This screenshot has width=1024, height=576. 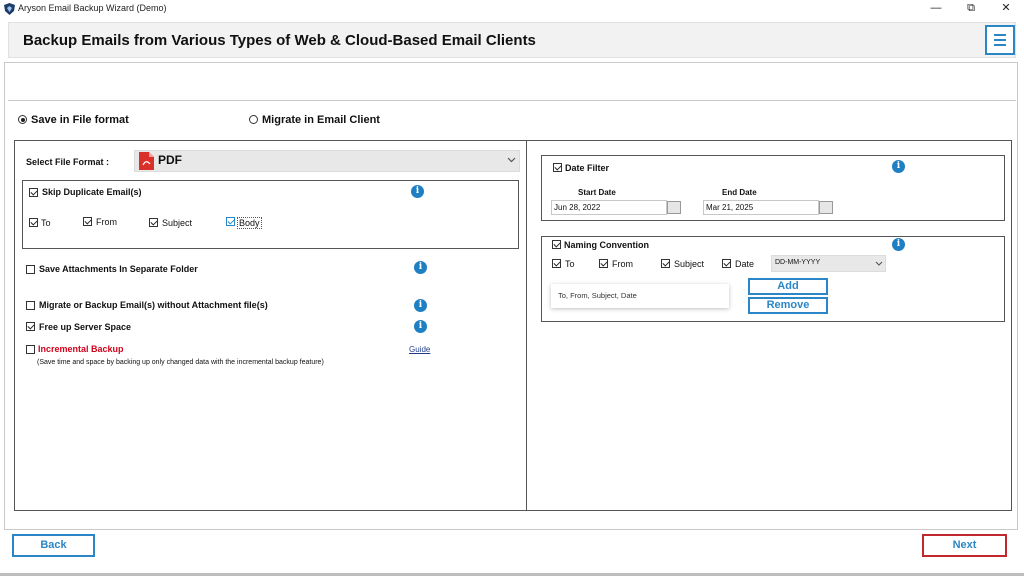 I want to click on pdf-file-icon, so click(x=146, y=161).